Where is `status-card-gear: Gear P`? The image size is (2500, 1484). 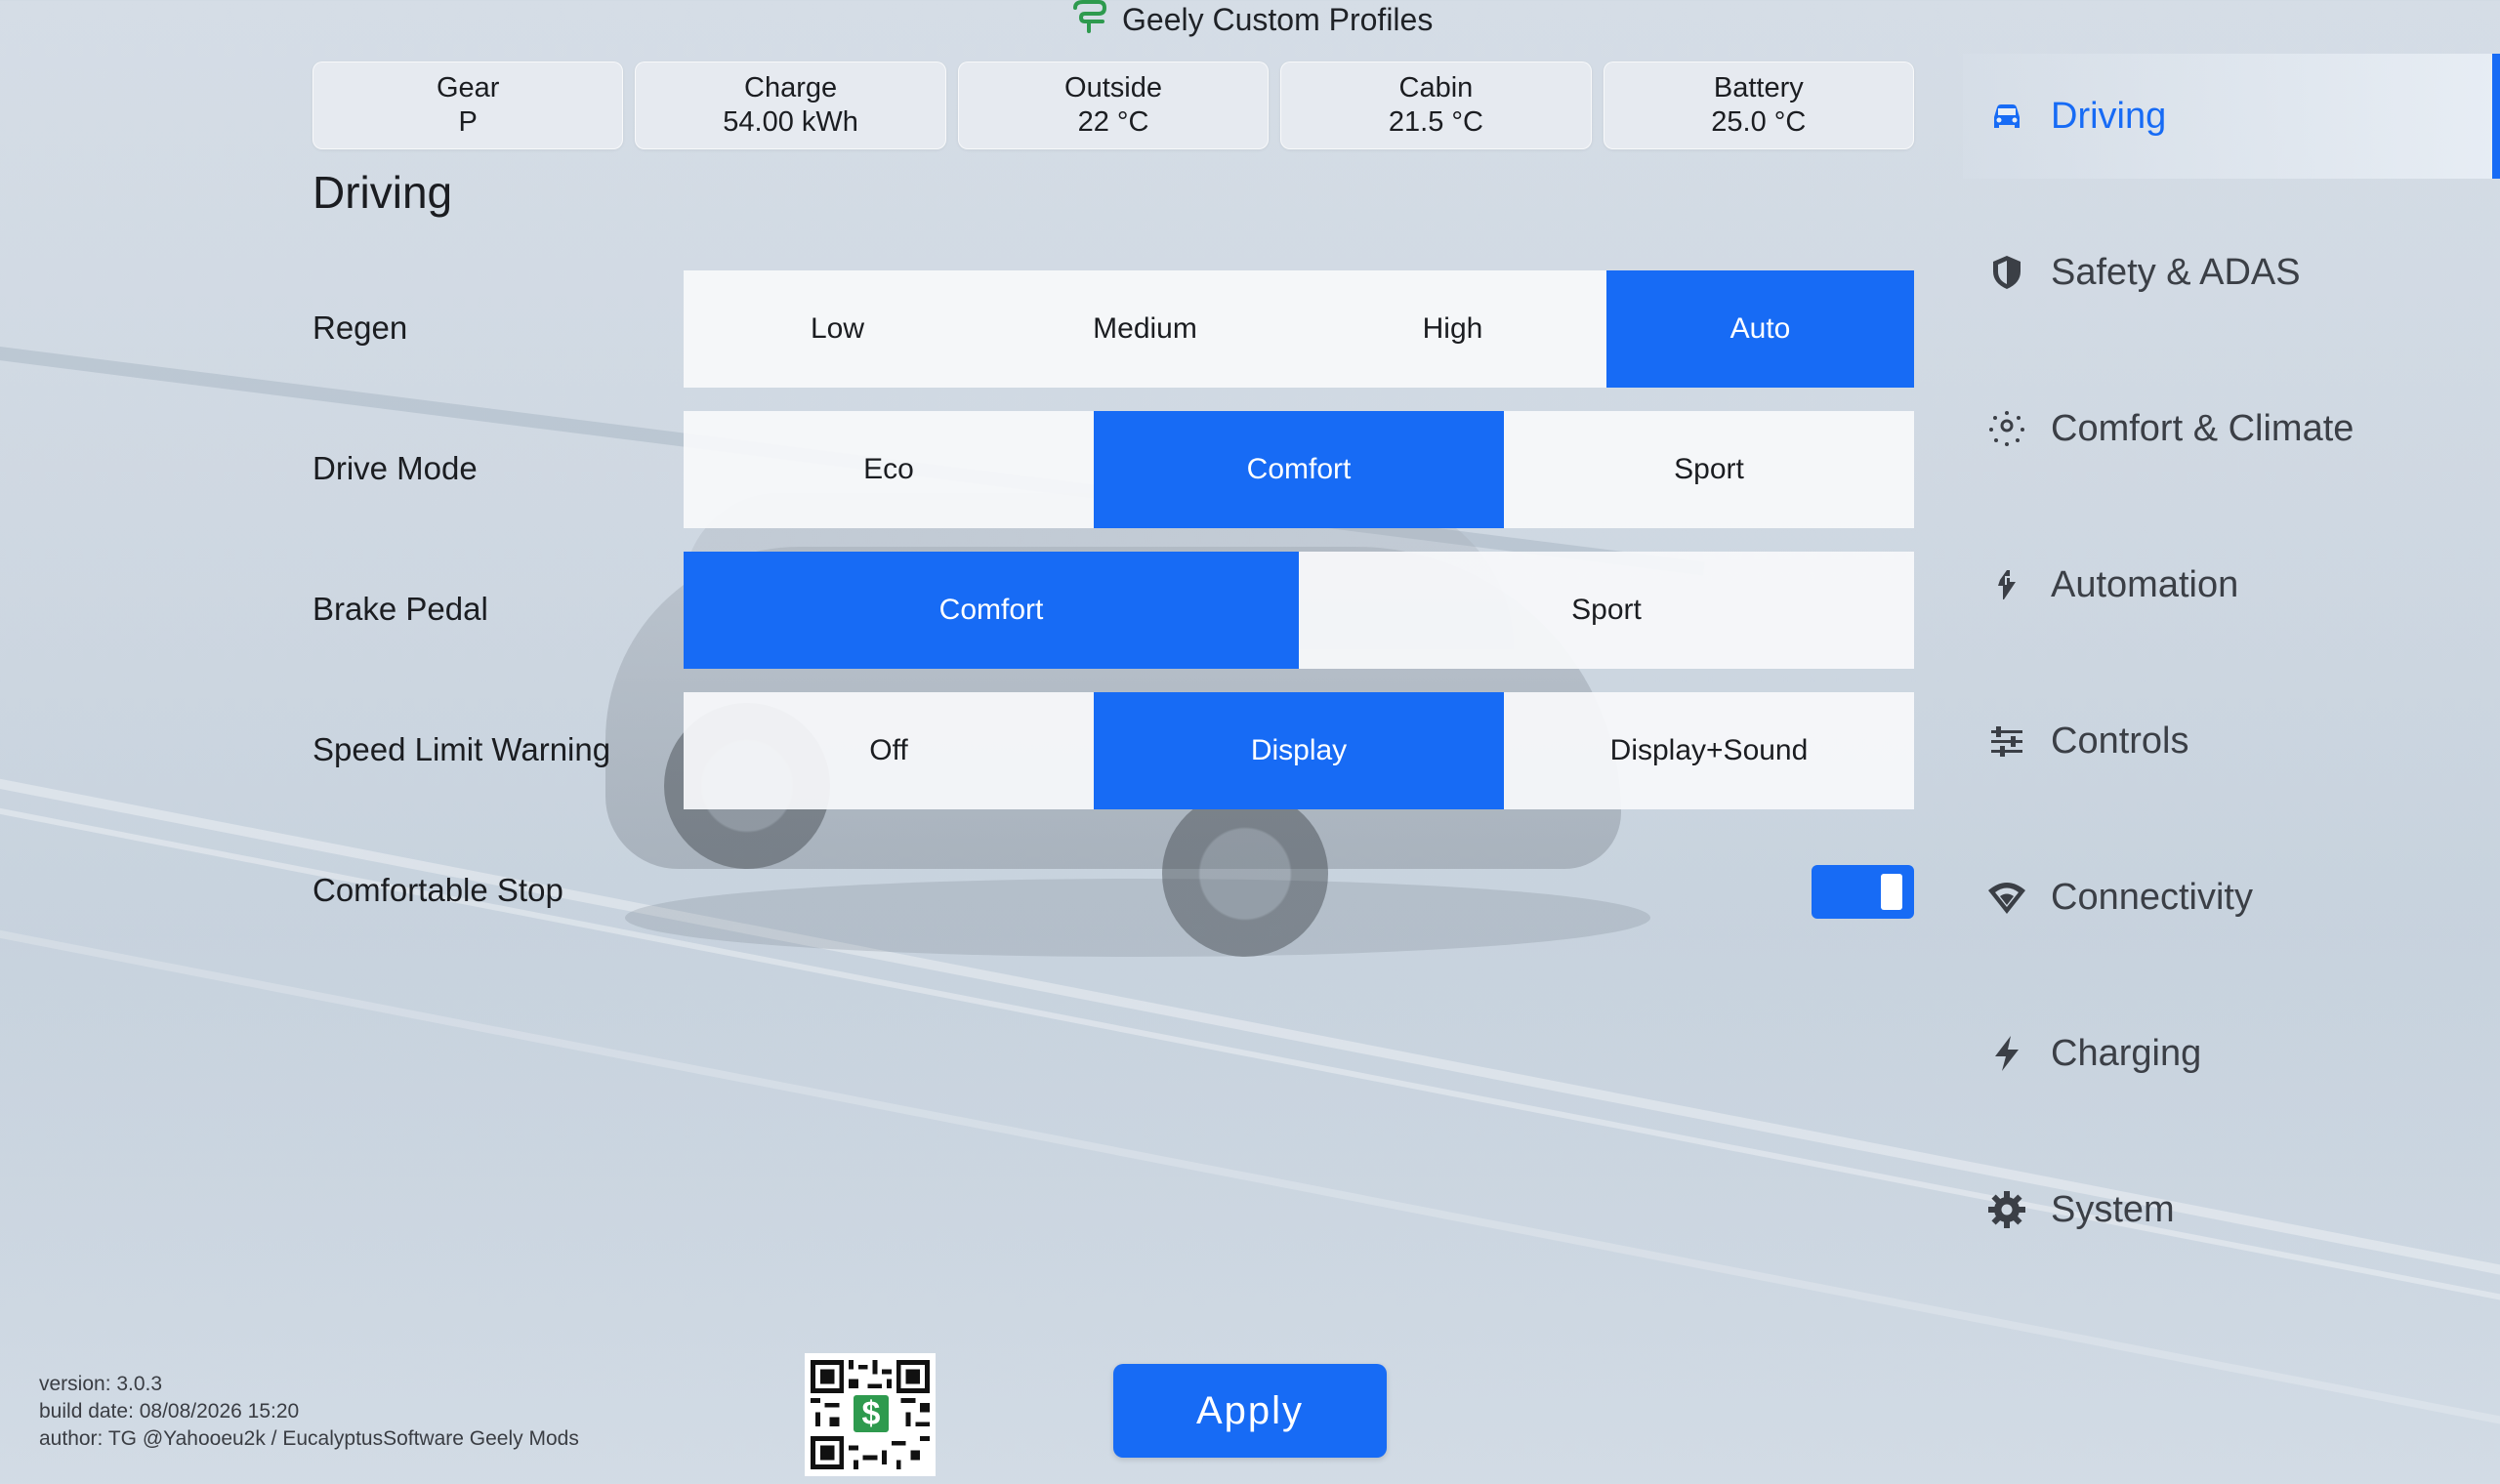
status-card-gear: Gear P is located at coordinates (468, 106).